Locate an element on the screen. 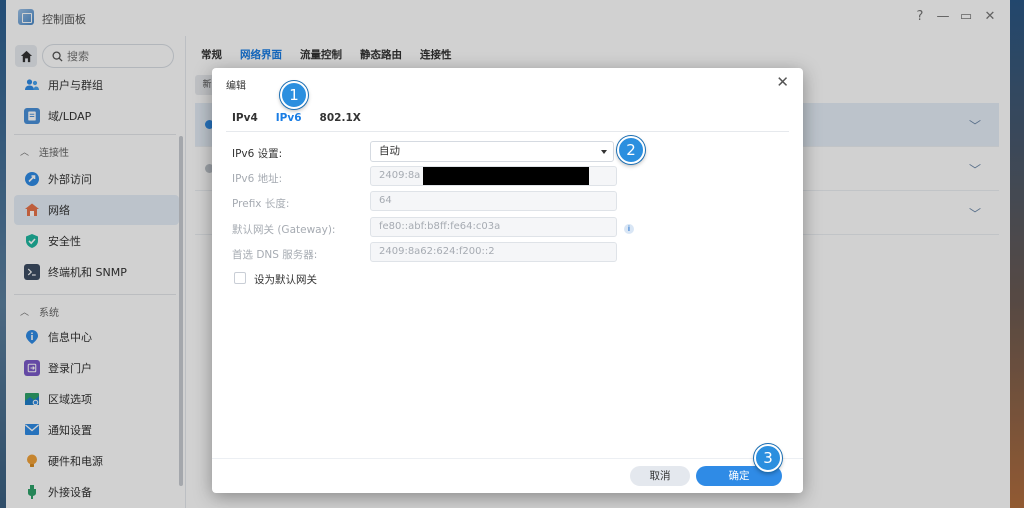  ipv6-address-value: 2409:8a is located at coordinates (400, 175).